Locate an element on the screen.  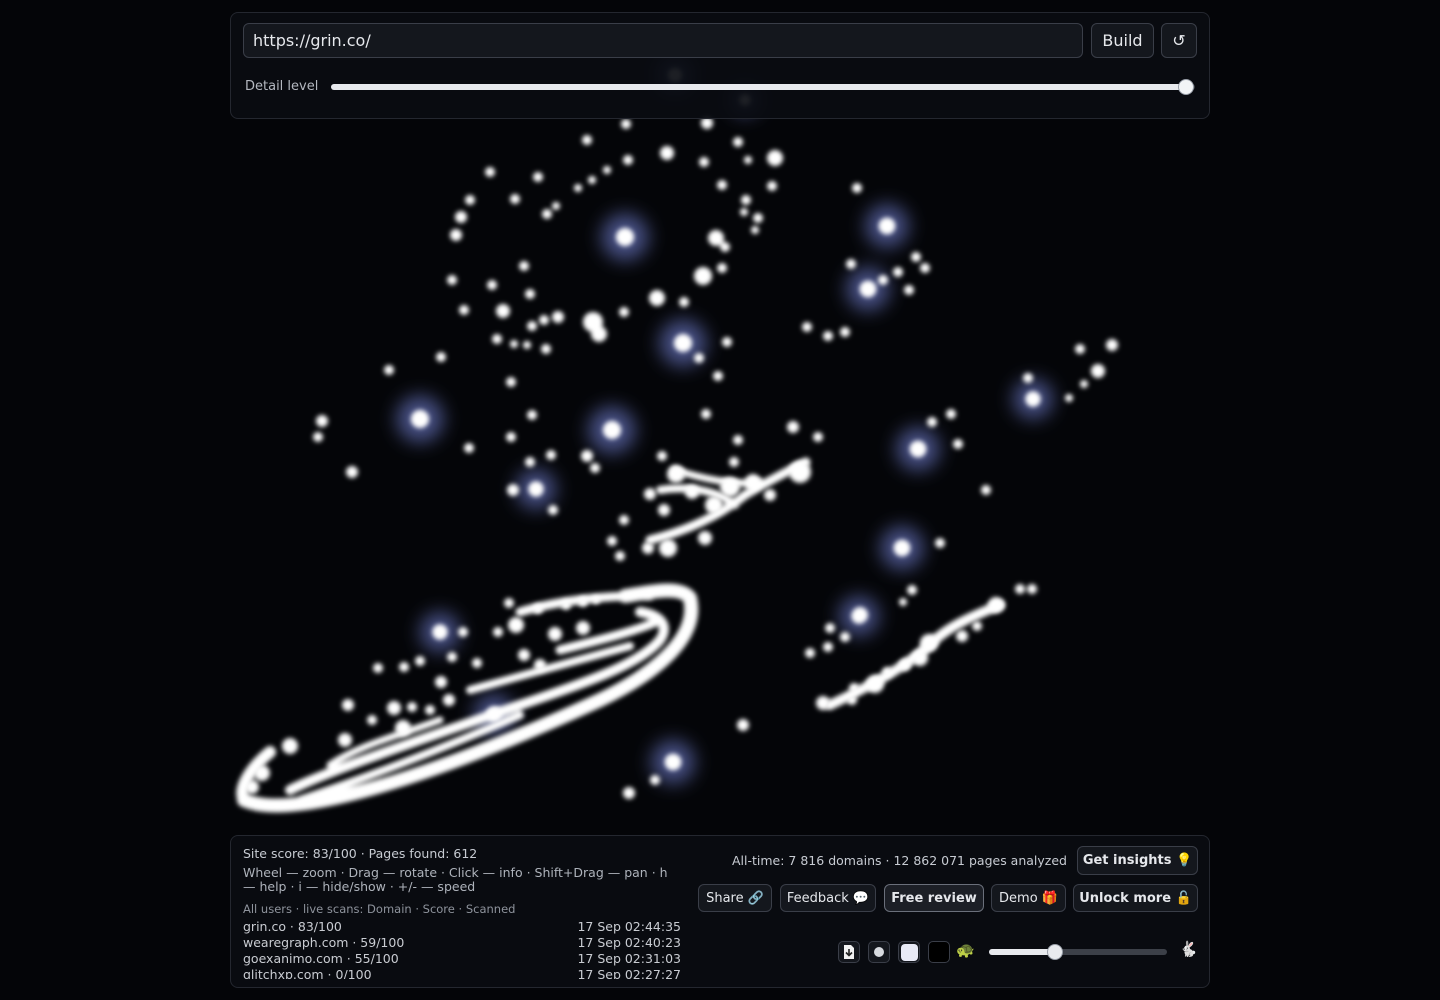
node-size-small-button is located at coordinates (879, 952).